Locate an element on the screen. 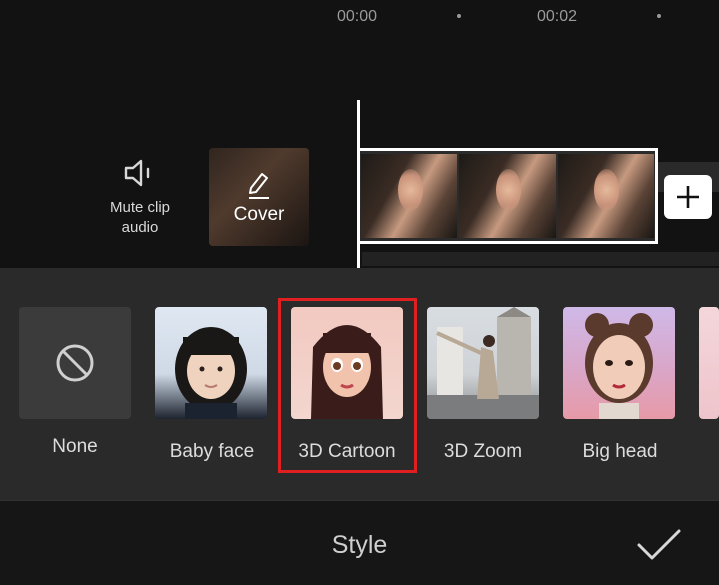 This screenshot has width=719, height=585. style-option-baby-face is located at coordinates (211, 363).